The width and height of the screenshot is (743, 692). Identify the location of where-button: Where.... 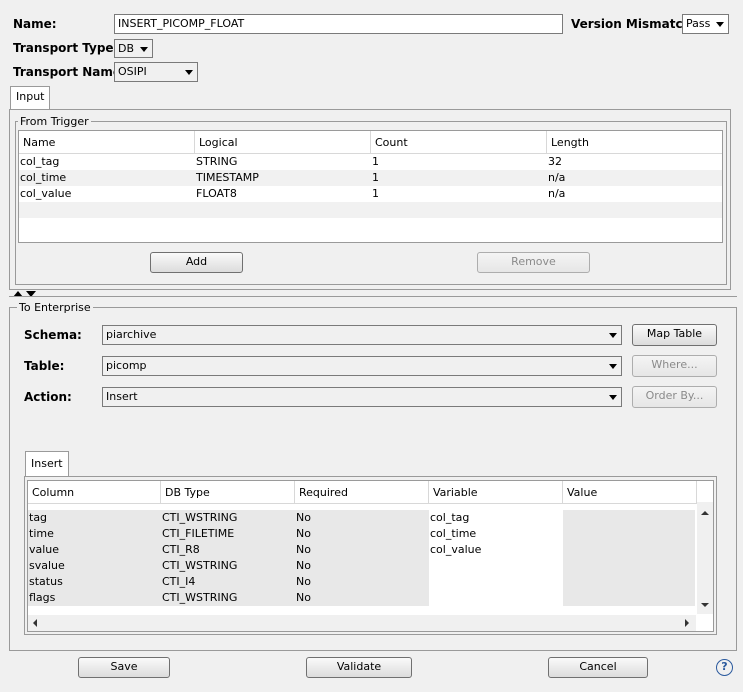
(674, 366).